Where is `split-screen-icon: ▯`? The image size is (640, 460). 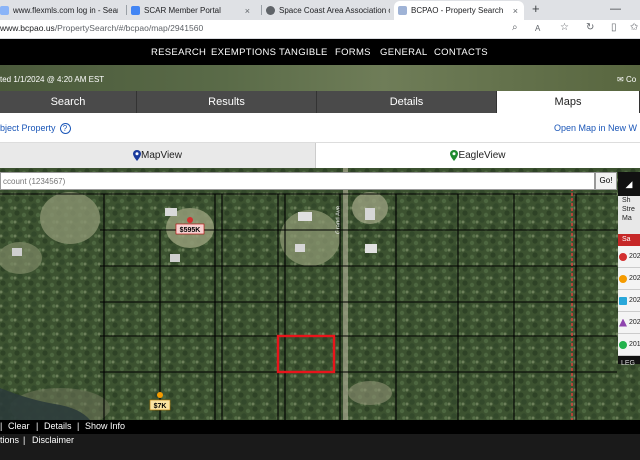 split-screen-icon: ▯ is located at coordinates (614, 27).